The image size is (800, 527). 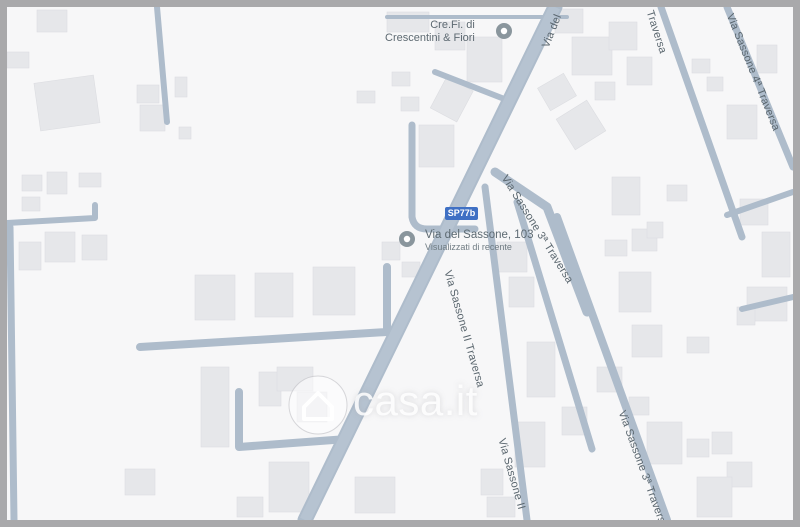 I want to click on poi-crefi-label: Cre.Fi. di Crescentini & Fiori, so click(x=430, y=32).